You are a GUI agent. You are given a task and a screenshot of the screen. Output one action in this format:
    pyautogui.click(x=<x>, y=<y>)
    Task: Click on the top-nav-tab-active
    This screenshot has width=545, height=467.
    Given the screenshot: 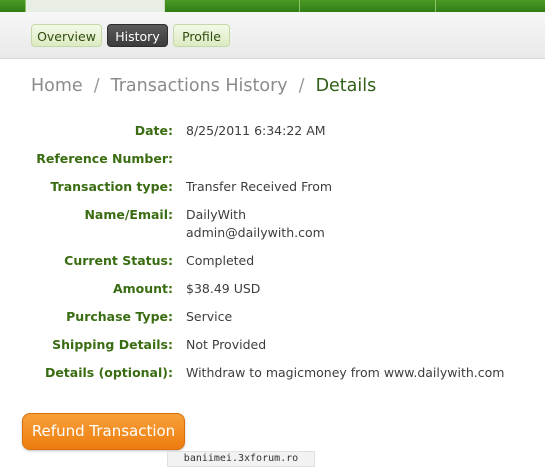 What is the action you would take?
    pyautogui.click(x=95, y=6)
    